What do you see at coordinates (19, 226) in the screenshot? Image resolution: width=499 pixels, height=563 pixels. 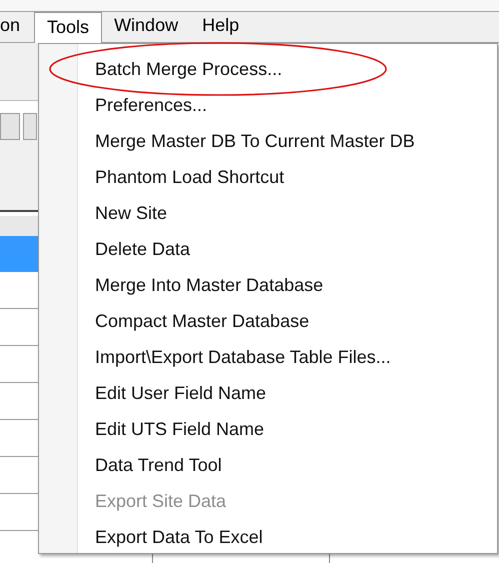 I see `table-header` at bounding box center [19, 226].